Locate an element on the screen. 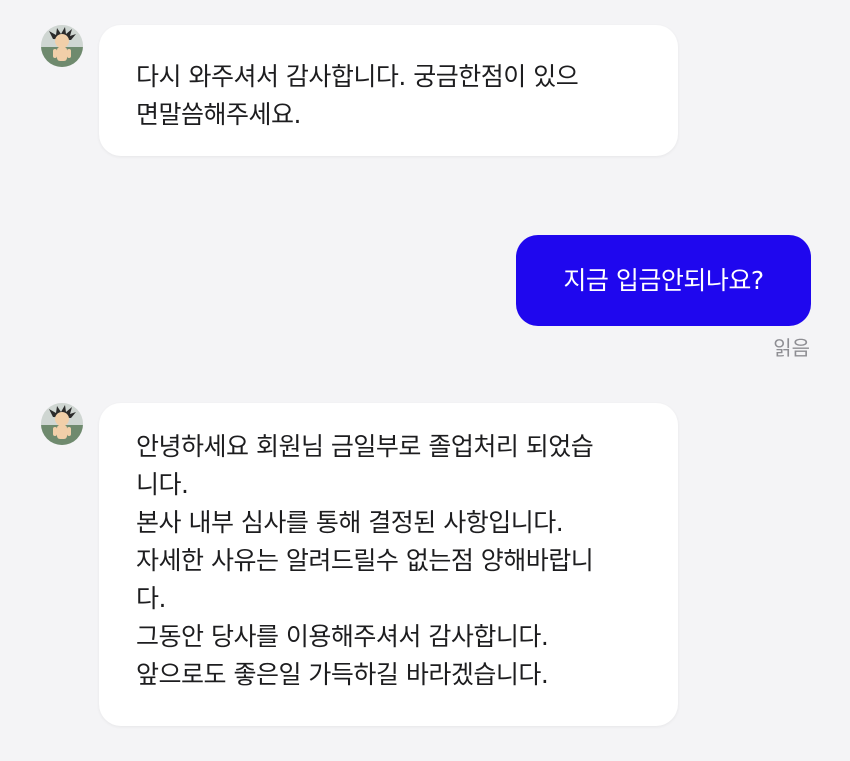 This screenshot has height=761, width=850. message-text-line: 그동안 당사를 이용해주셔서 감사합니다. is located at coordinates (342, 636).